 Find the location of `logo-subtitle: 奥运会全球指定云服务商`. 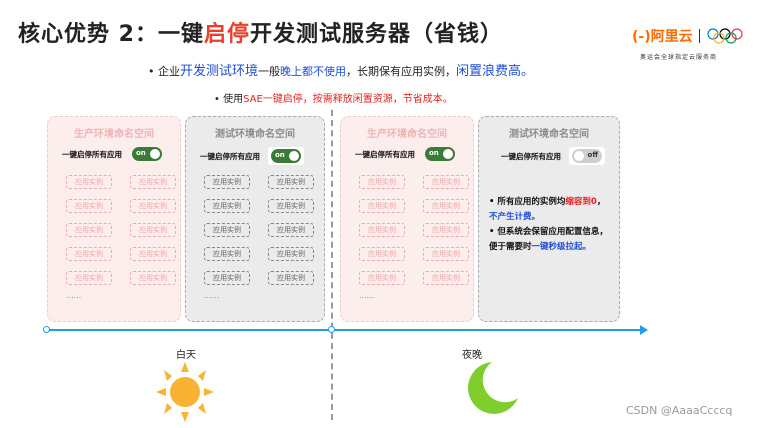

logo-subtitle: 奥运会全球指定云服务商 is located at coordinates (679, 57).